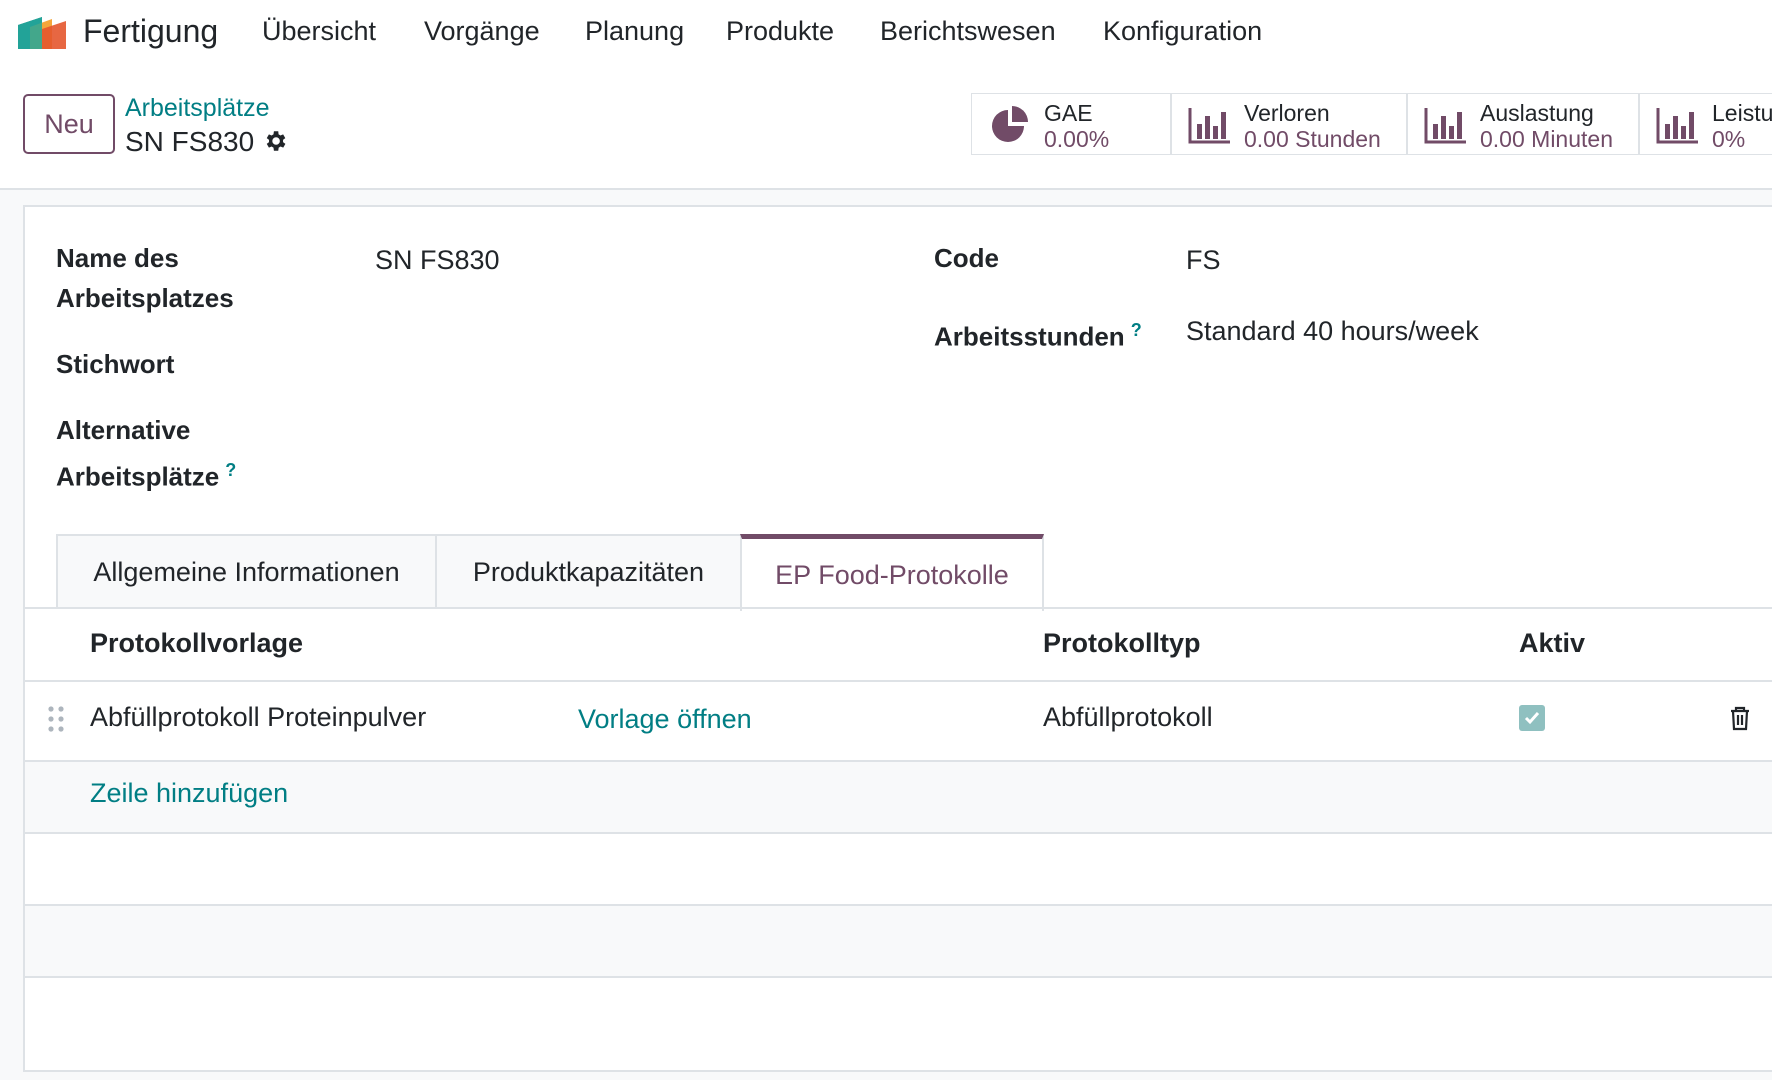 The height and width of the screenshot is (1080, 1772). What do you see at coordinates (69, 124) in the screenshot?
I see `new-button: Neu` at bounding box center [69, 124].